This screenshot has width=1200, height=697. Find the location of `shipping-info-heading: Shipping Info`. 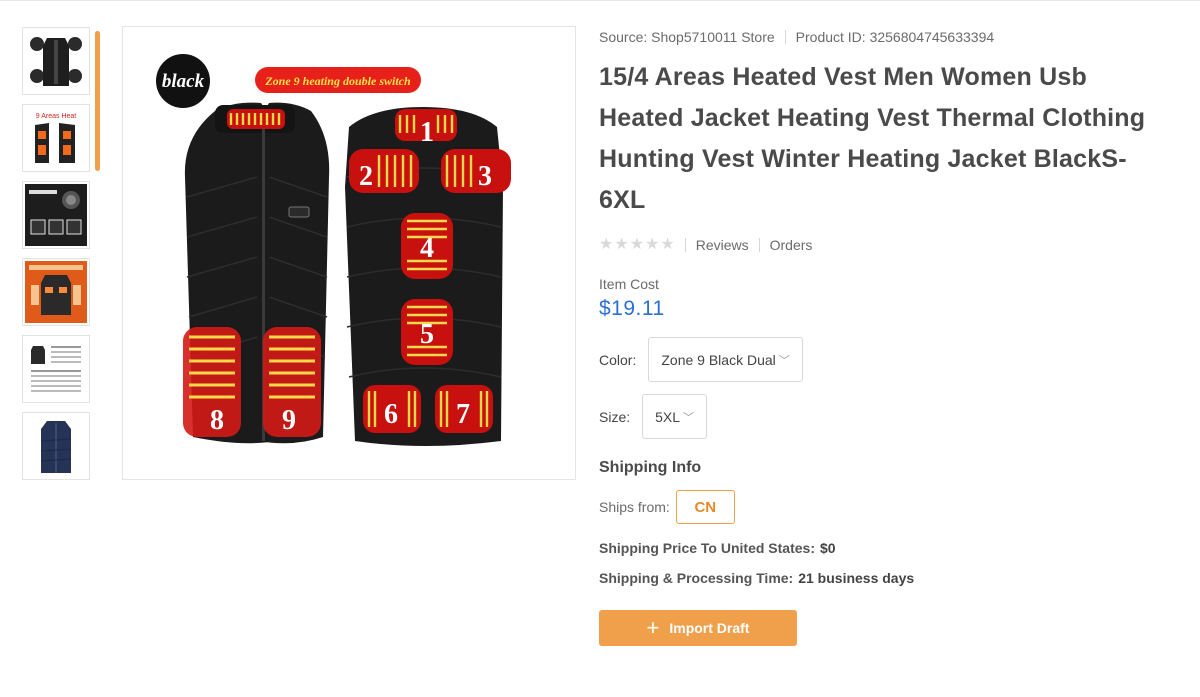

shipping-info-heading: Shipping Info is located at coordinates (650, 467).